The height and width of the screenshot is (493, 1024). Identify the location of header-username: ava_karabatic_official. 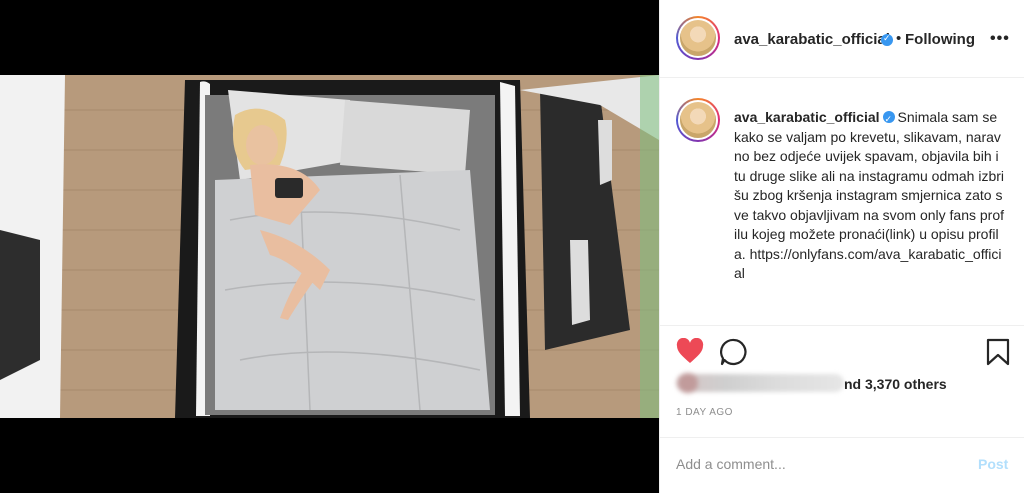
(812, 39).